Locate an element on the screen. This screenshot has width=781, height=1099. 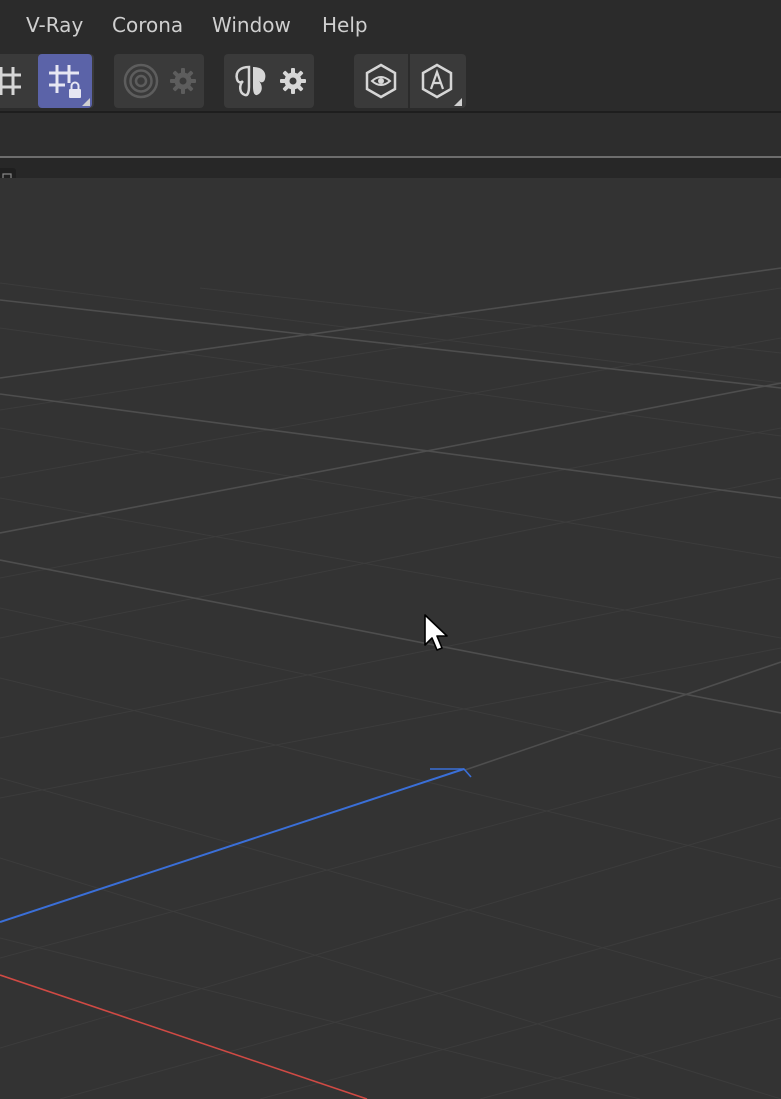
toolbar is located at coordinates (390, 81).